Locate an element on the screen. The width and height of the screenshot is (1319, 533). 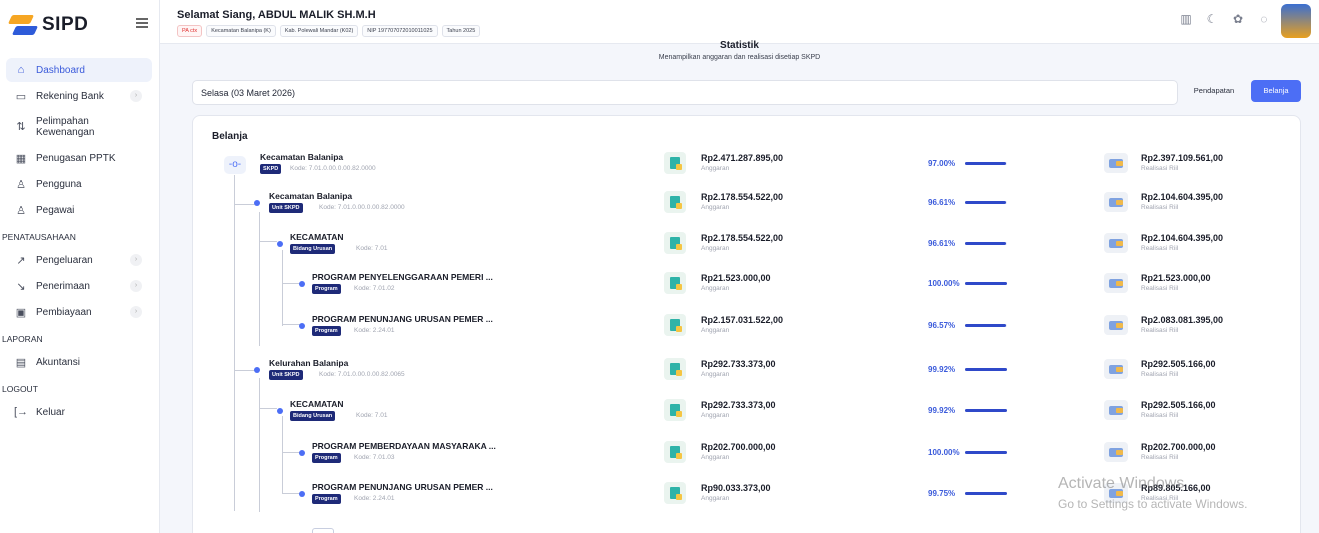
pagination-current-page is located at coordinates (323, 530).